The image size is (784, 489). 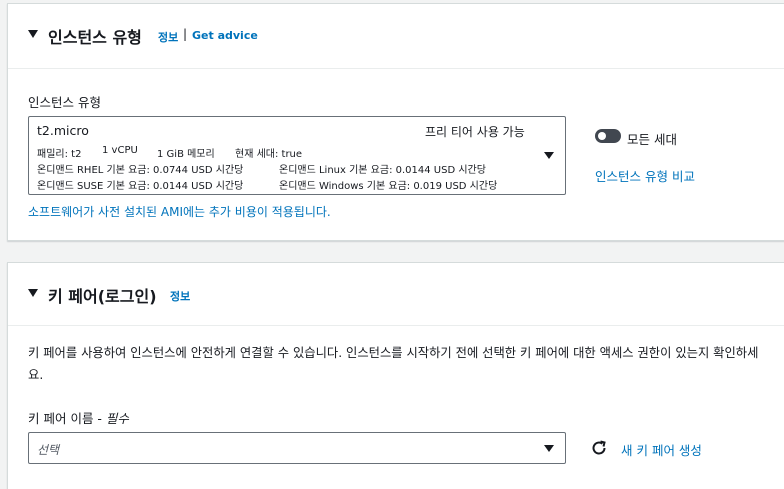 I want to click on key-pair-field-label-text: 키 페어 이름 -, so click(x=67, y=418).